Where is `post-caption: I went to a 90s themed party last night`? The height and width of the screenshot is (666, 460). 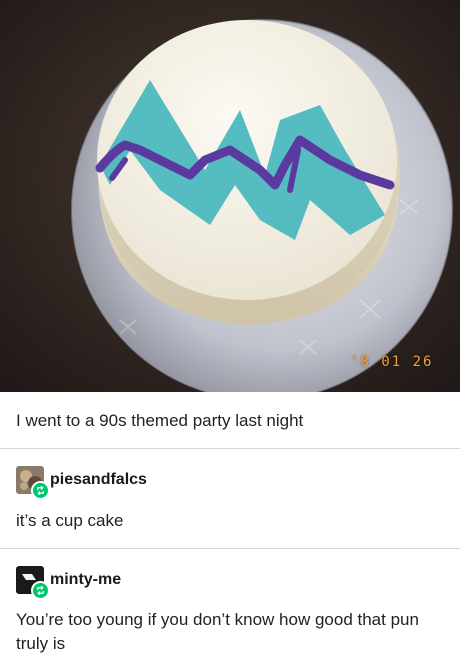 post-caption: I went to a 90s themed party last night is located at coordinates (160, 420).